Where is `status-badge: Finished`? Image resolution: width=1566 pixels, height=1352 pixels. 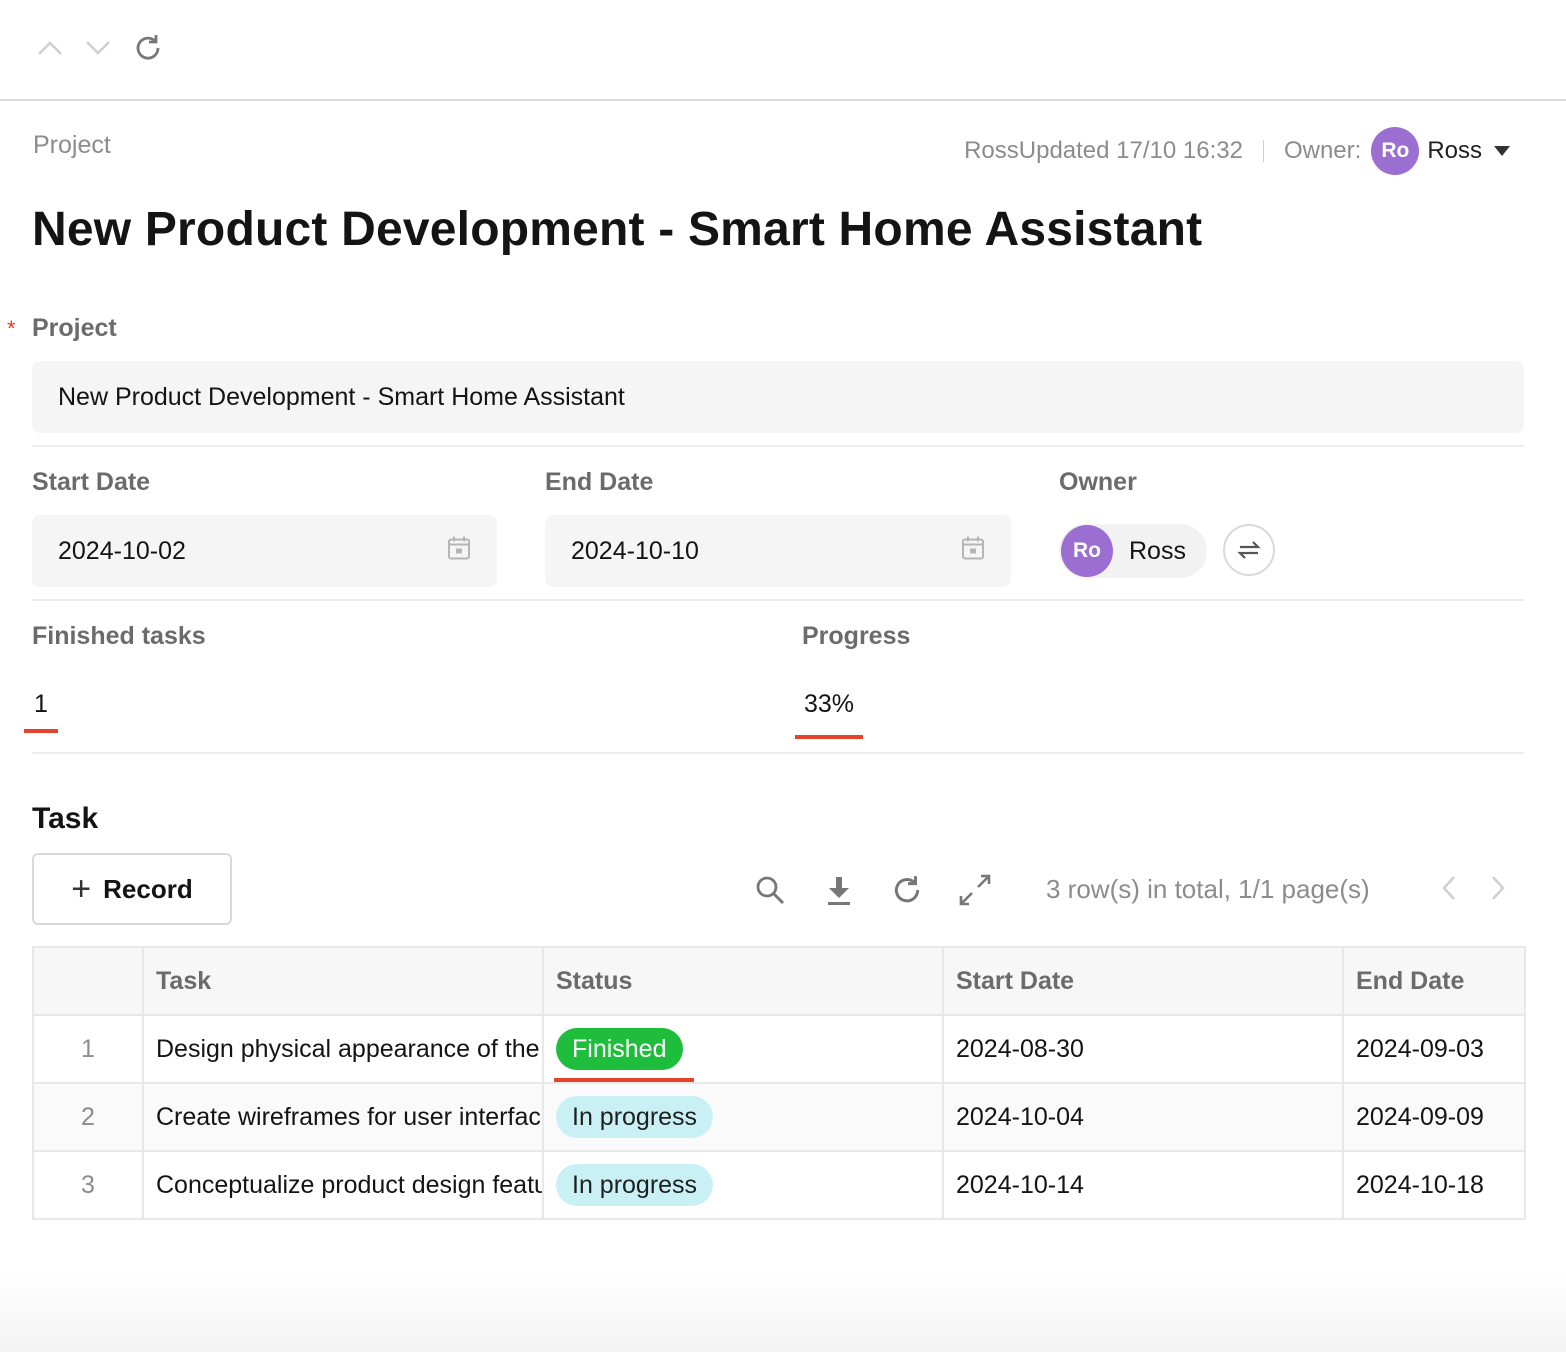
status-badge: Finished is located at coordinates (619, 1049).